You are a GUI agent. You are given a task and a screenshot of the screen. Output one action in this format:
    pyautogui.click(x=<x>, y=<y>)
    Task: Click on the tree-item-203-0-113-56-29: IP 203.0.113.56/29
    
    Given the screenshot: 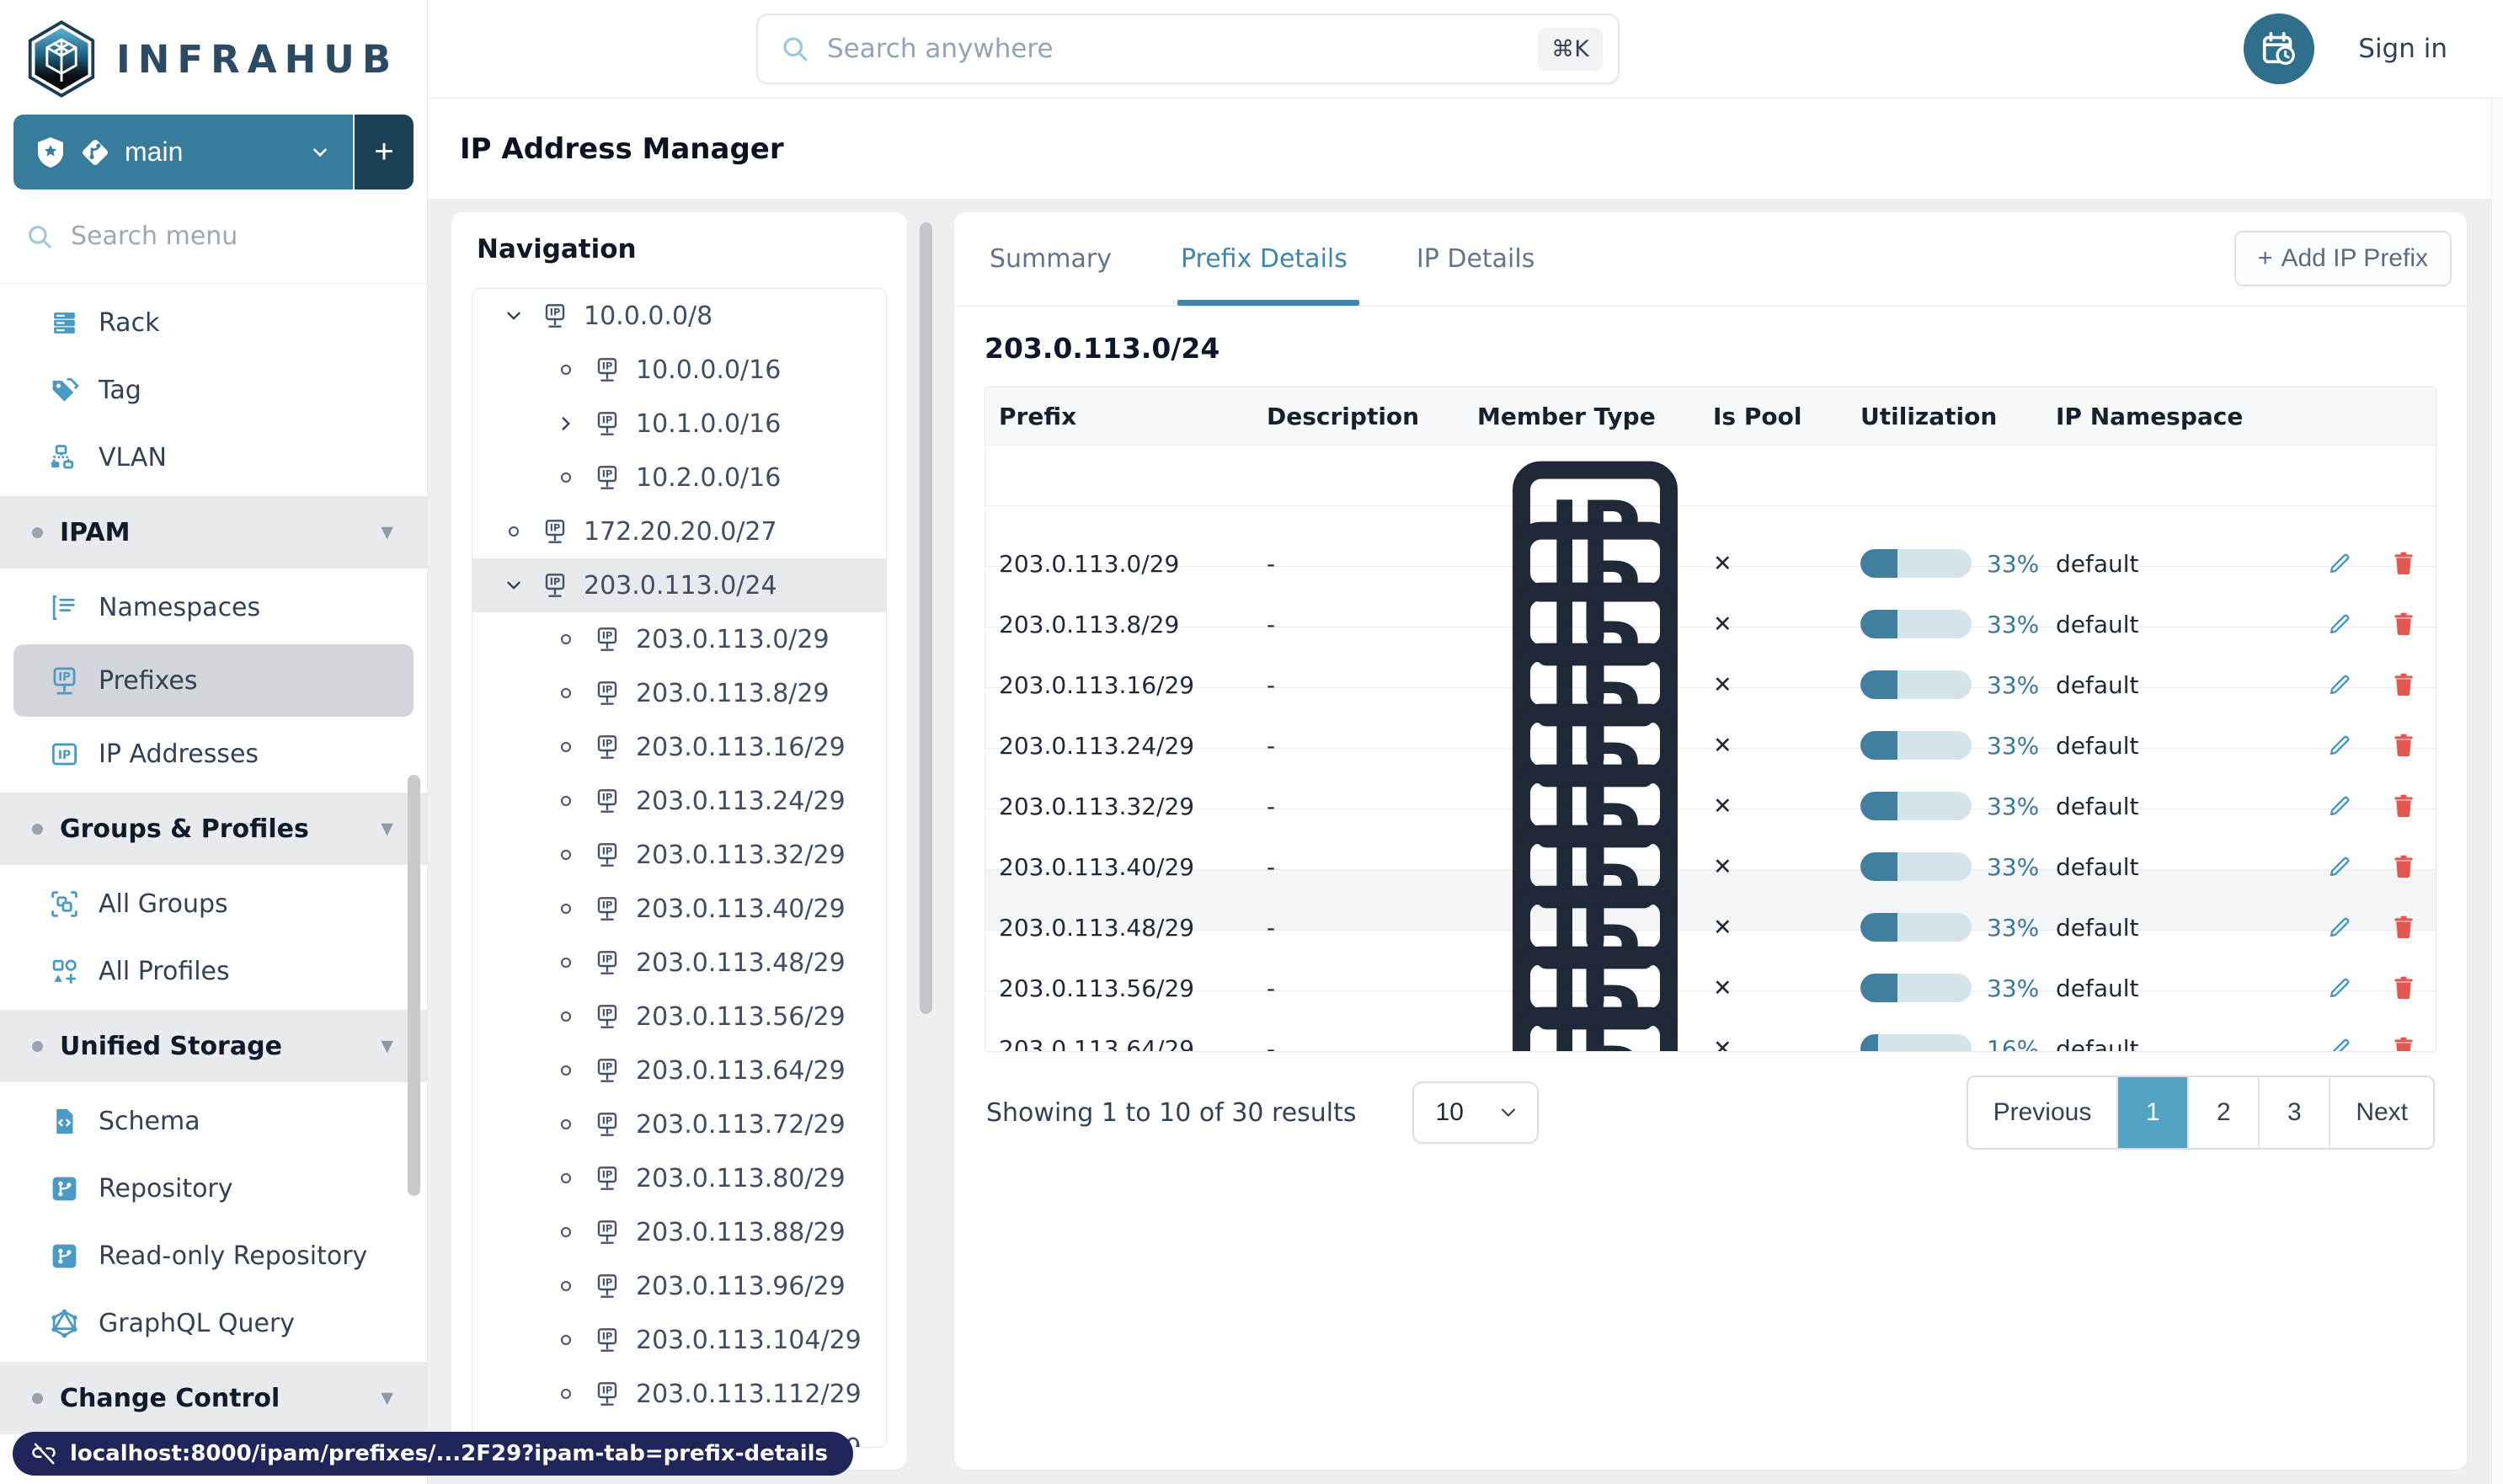 What is the action you would take?
    pyautogui.click(x=679, y=1017)
    